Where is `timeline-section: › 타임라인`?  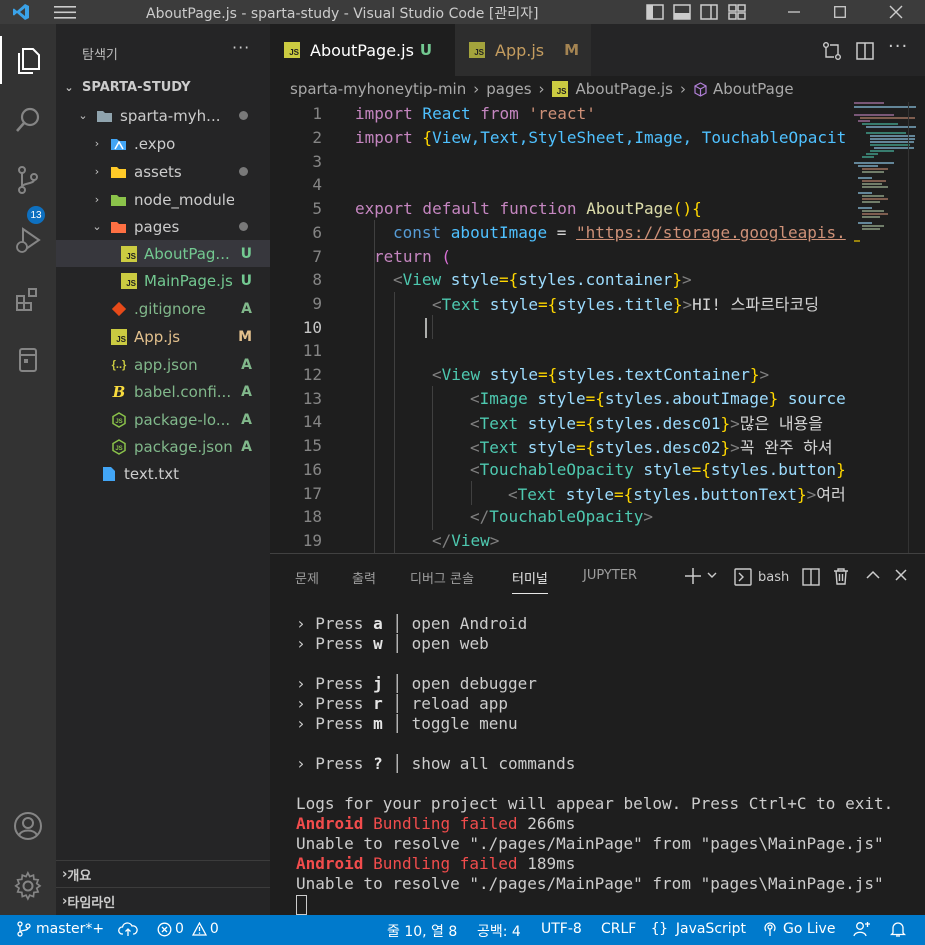 timeline-section: › 타임라인 is located at coordinates (163, 900).